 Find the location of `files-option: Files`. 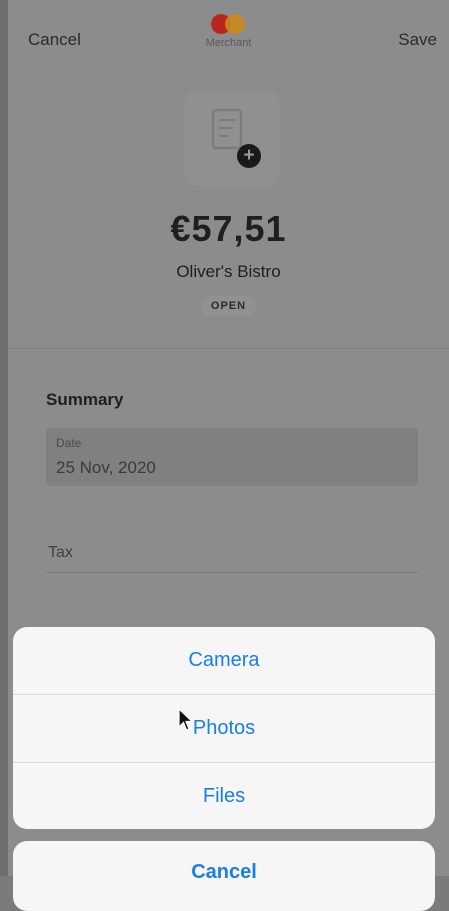

files-option: Files is located at coordinates (224, 796).